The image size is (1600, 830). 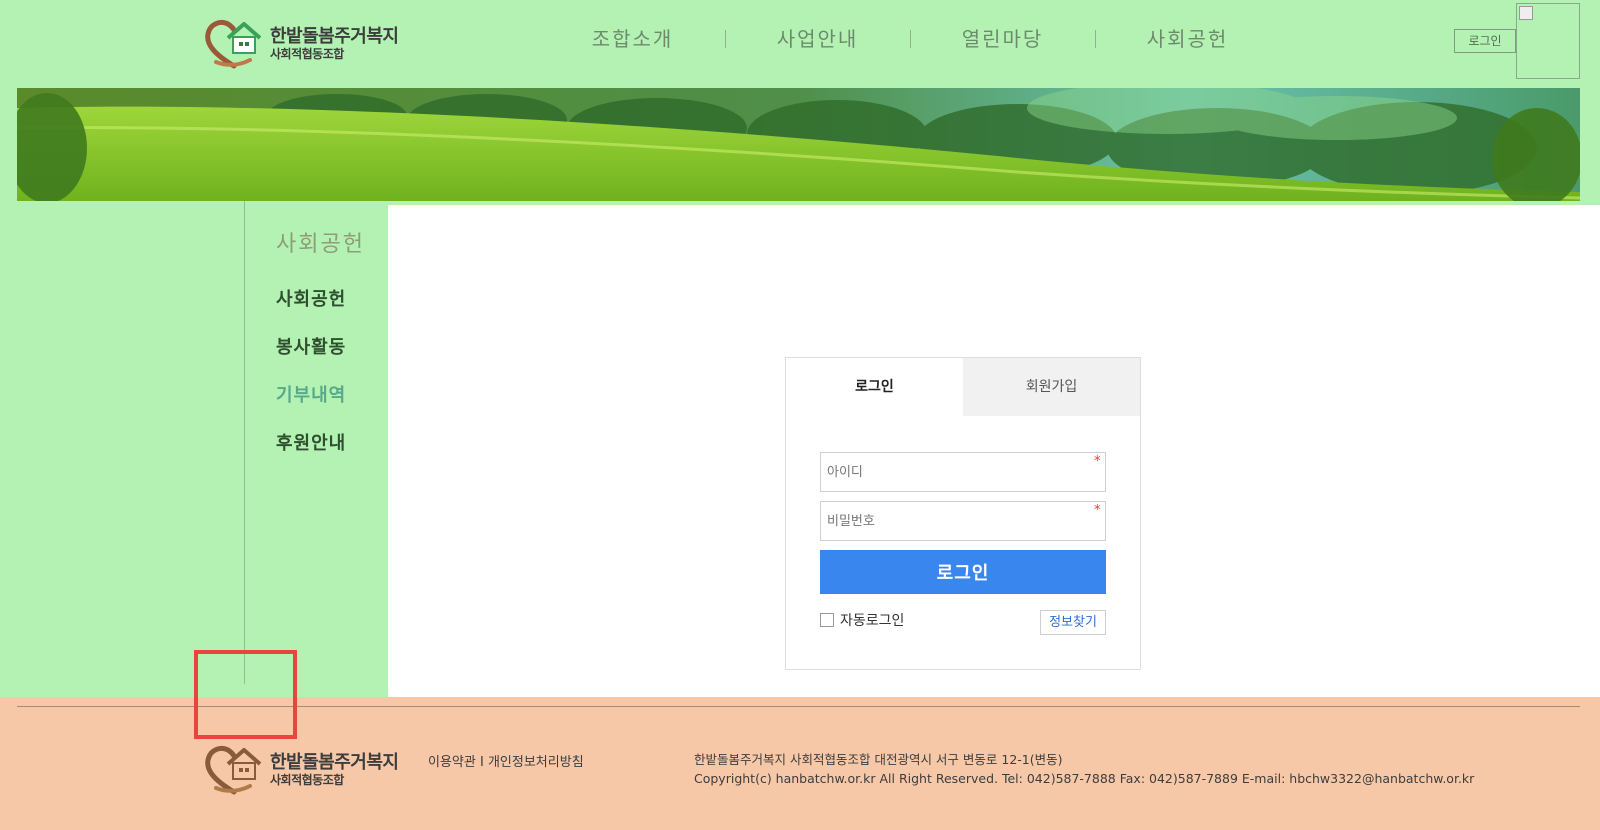 I want to click on find-info-button: 정보찾기, so click(x=1073, y=622).